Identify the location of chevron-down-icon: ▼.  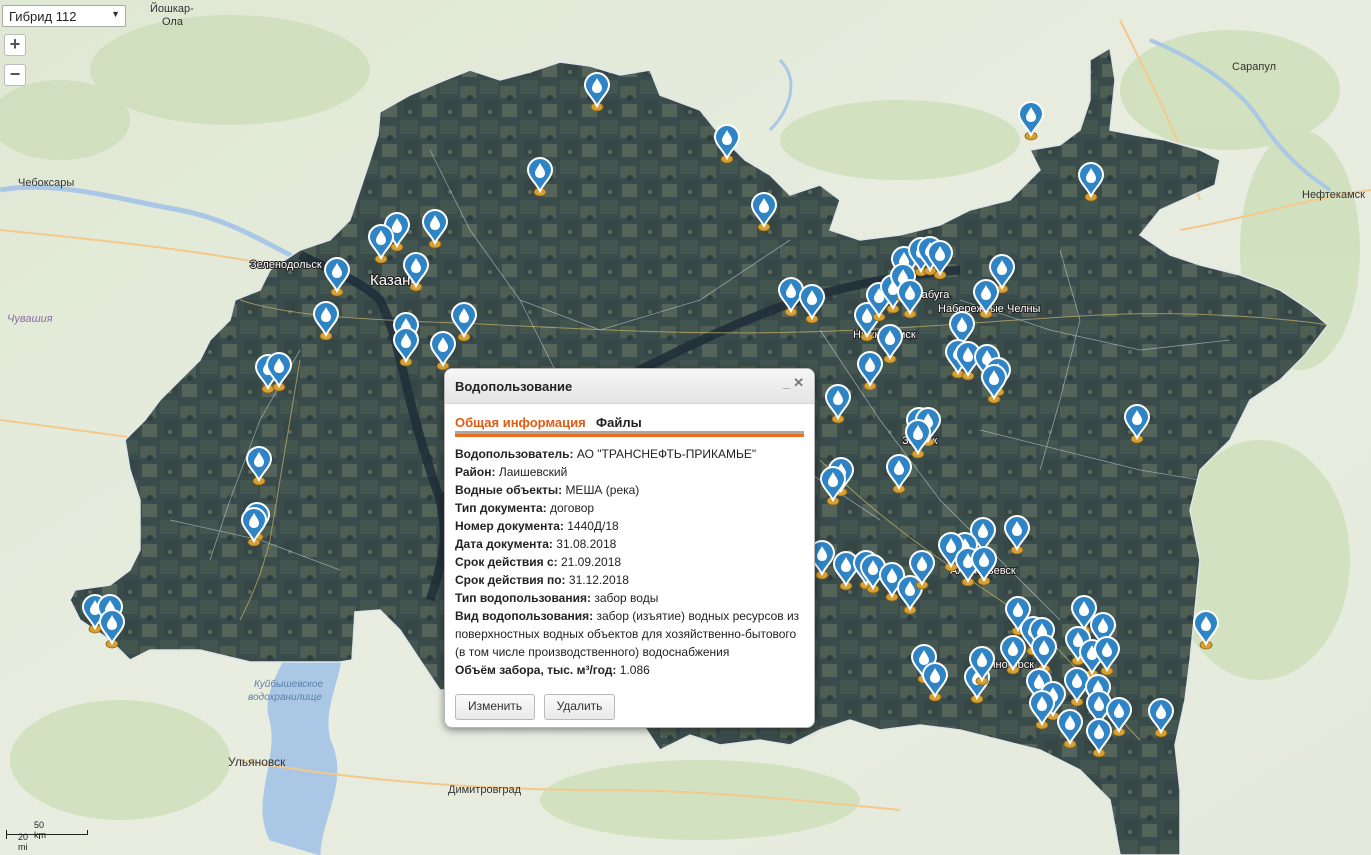
(115, 14).